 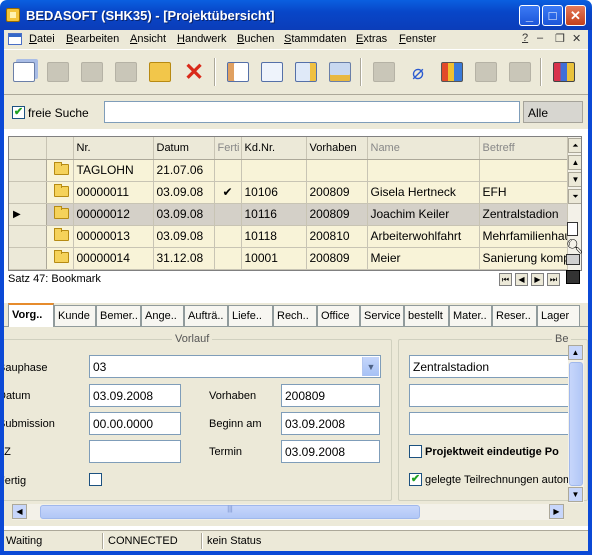 What do you see at coordinates (230, 512) in the screenshot?
I see `panel-hscroll-thumb: |||` at bounding box center [230, 512].